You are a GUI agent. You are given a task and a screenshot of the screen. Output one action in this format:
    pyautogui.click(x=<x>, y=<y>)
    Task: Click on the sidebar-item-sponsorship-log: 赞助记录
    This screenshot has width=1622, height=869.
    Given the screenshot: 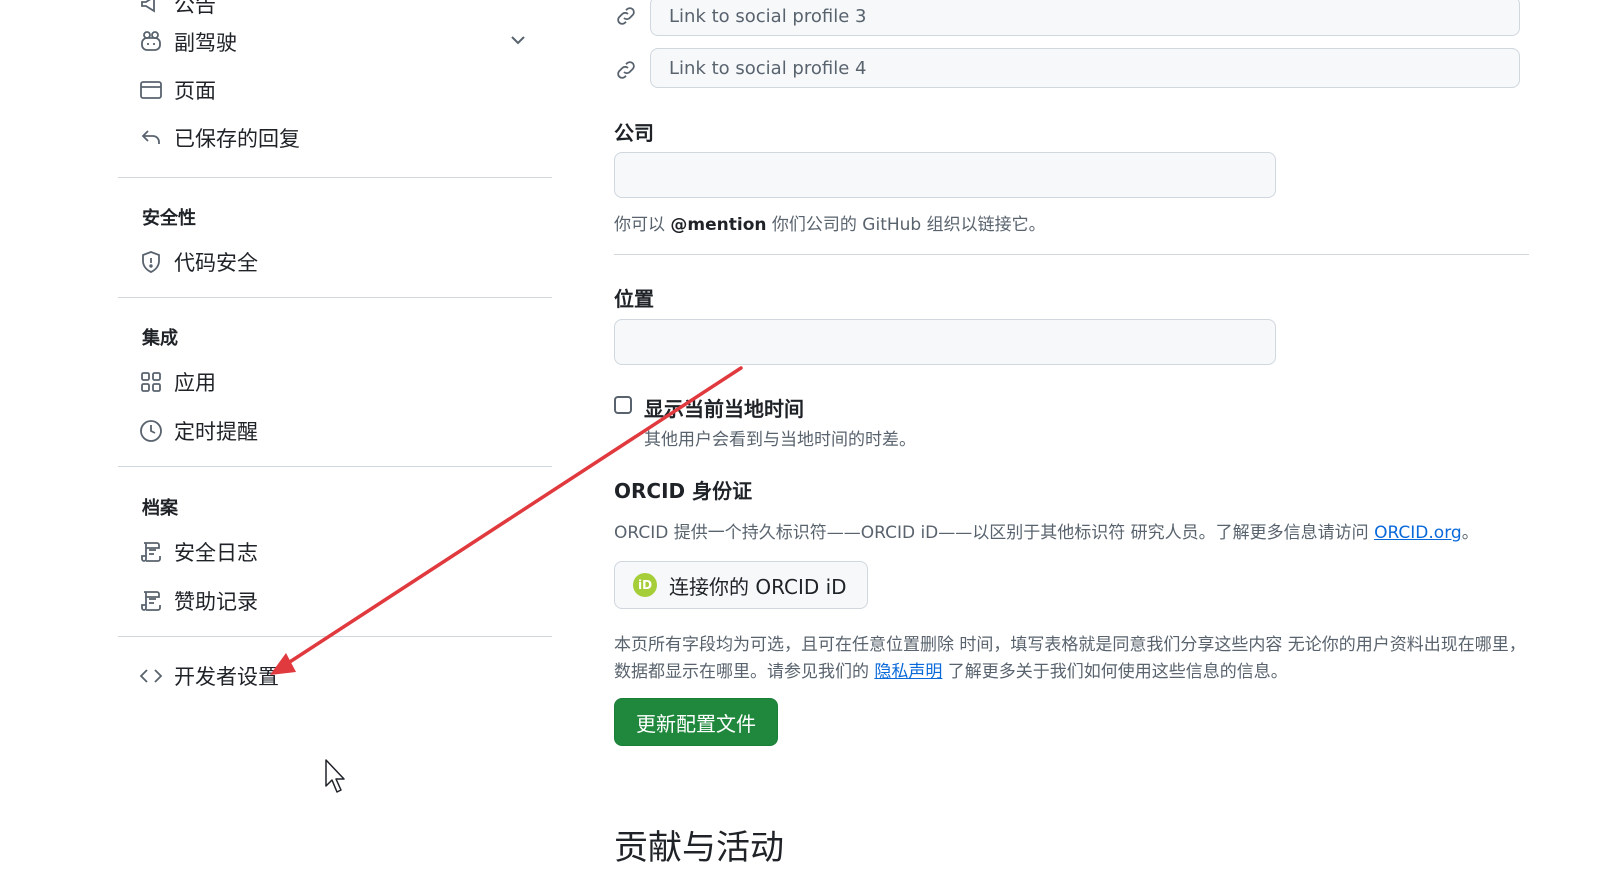 What is the action you would take?
    pyautogui.click(x=198, y=601)
    